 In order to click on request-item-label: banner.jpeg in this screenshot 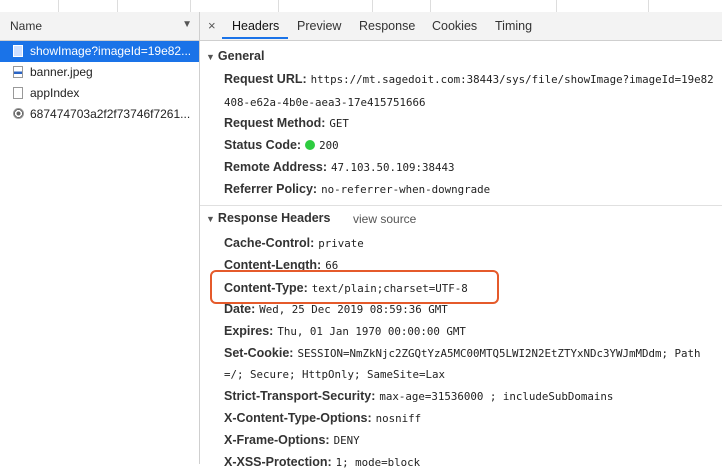, I will do `click(61, 72)`.